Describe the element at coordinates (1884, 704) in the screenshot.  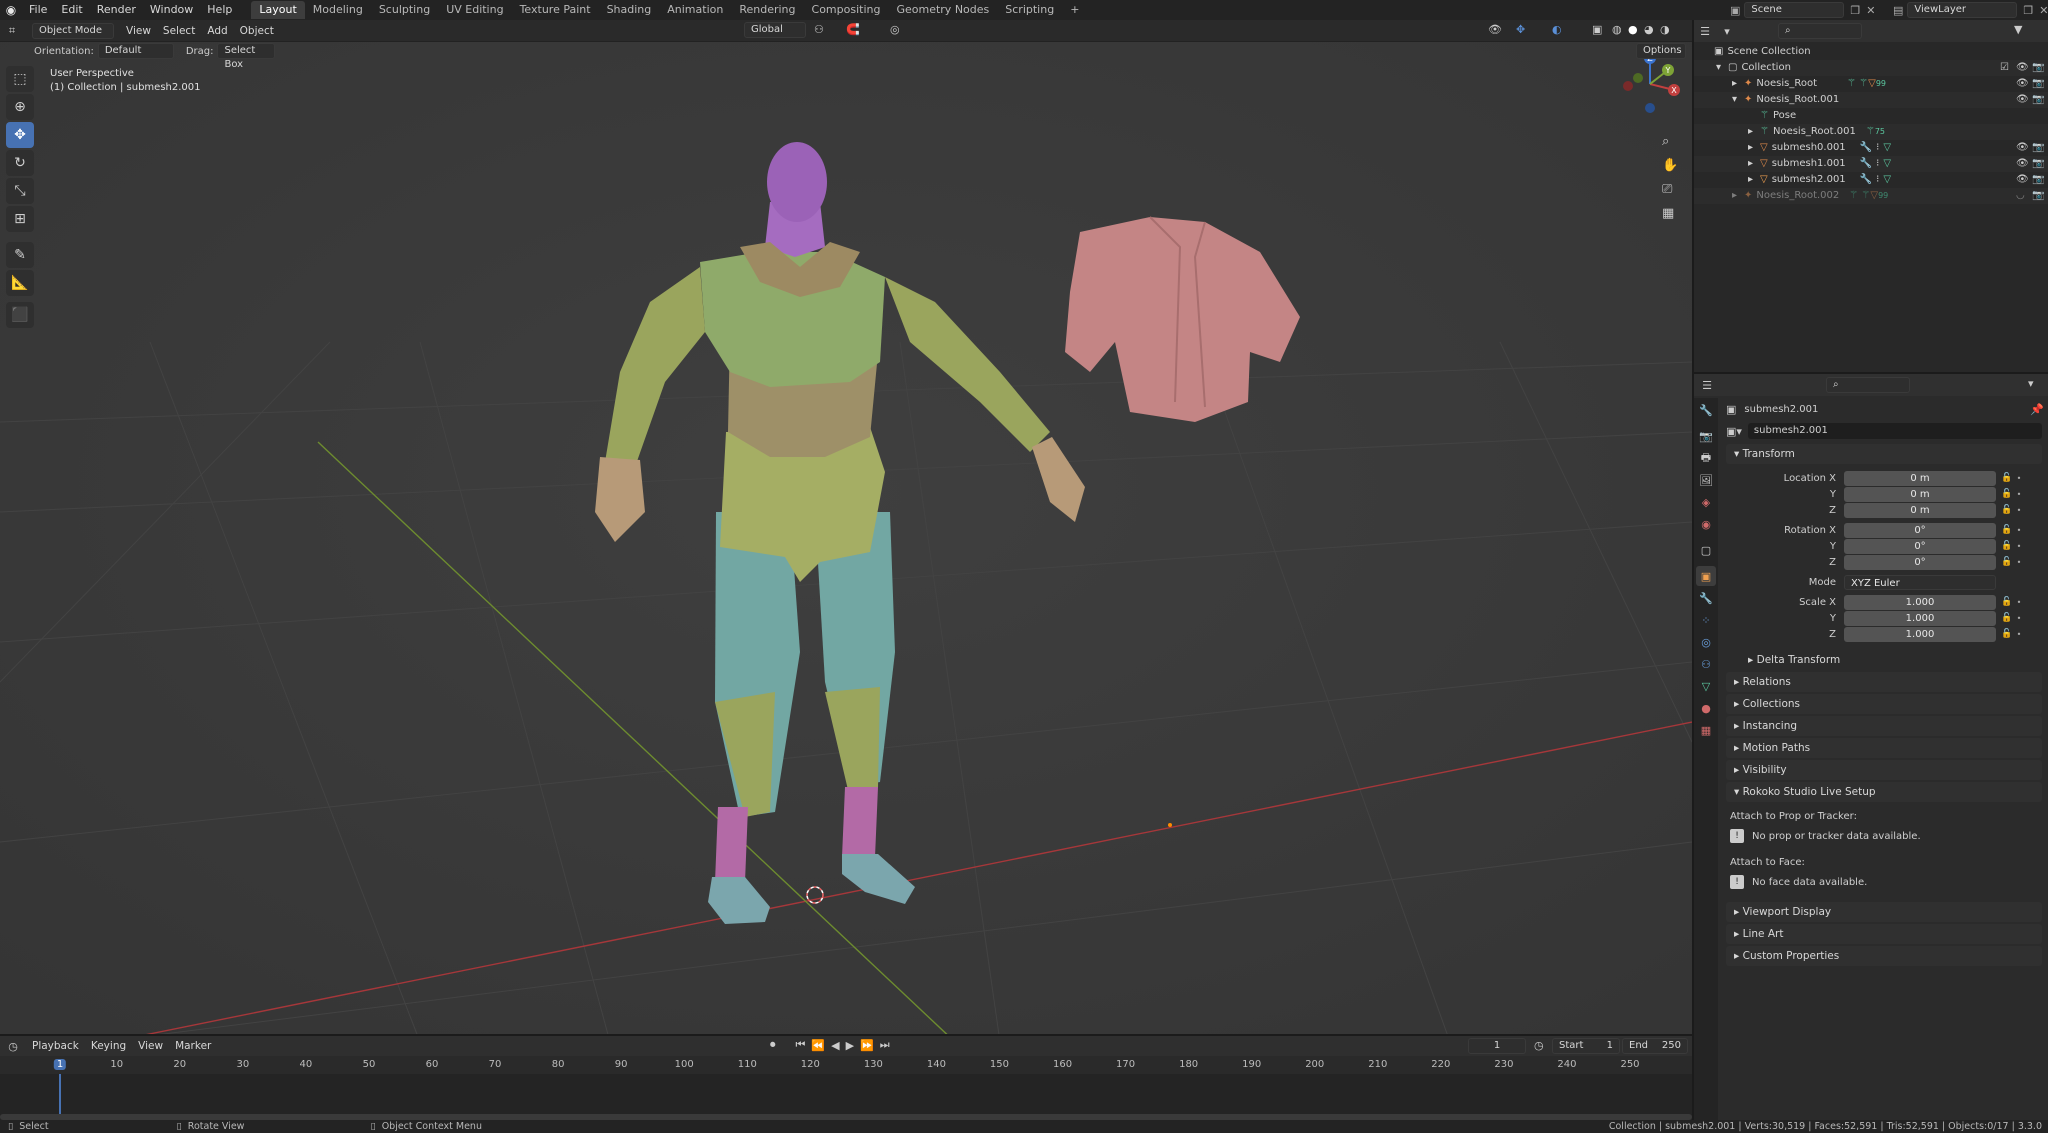
I see `collections-panel-header: ▸ Collections` at that location.